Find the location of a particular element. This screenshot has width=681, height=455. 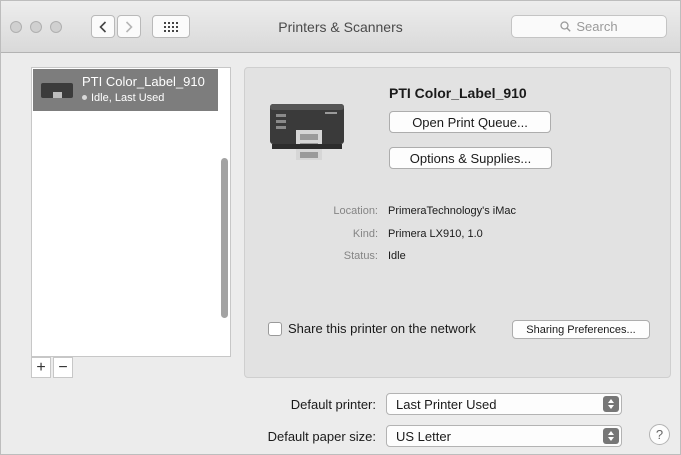

kind-value: Primera LX910, 1.0 is located at coordinates (435, 234).